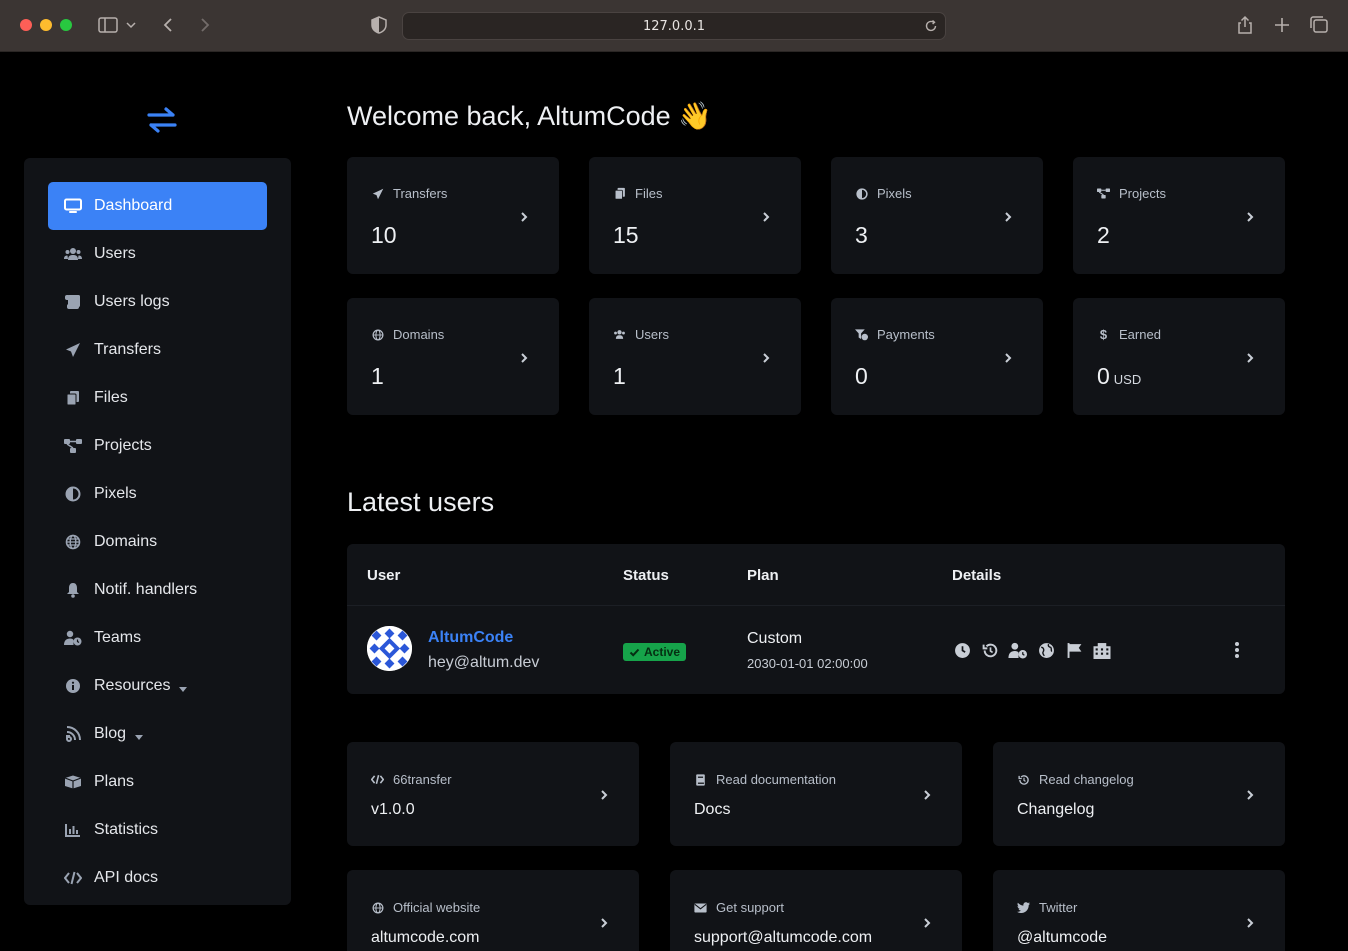 Image resolution: width=1348 pixels, height=951 pixels. I want to click on sidebar-item-teams: Teams, so click(157, 638).